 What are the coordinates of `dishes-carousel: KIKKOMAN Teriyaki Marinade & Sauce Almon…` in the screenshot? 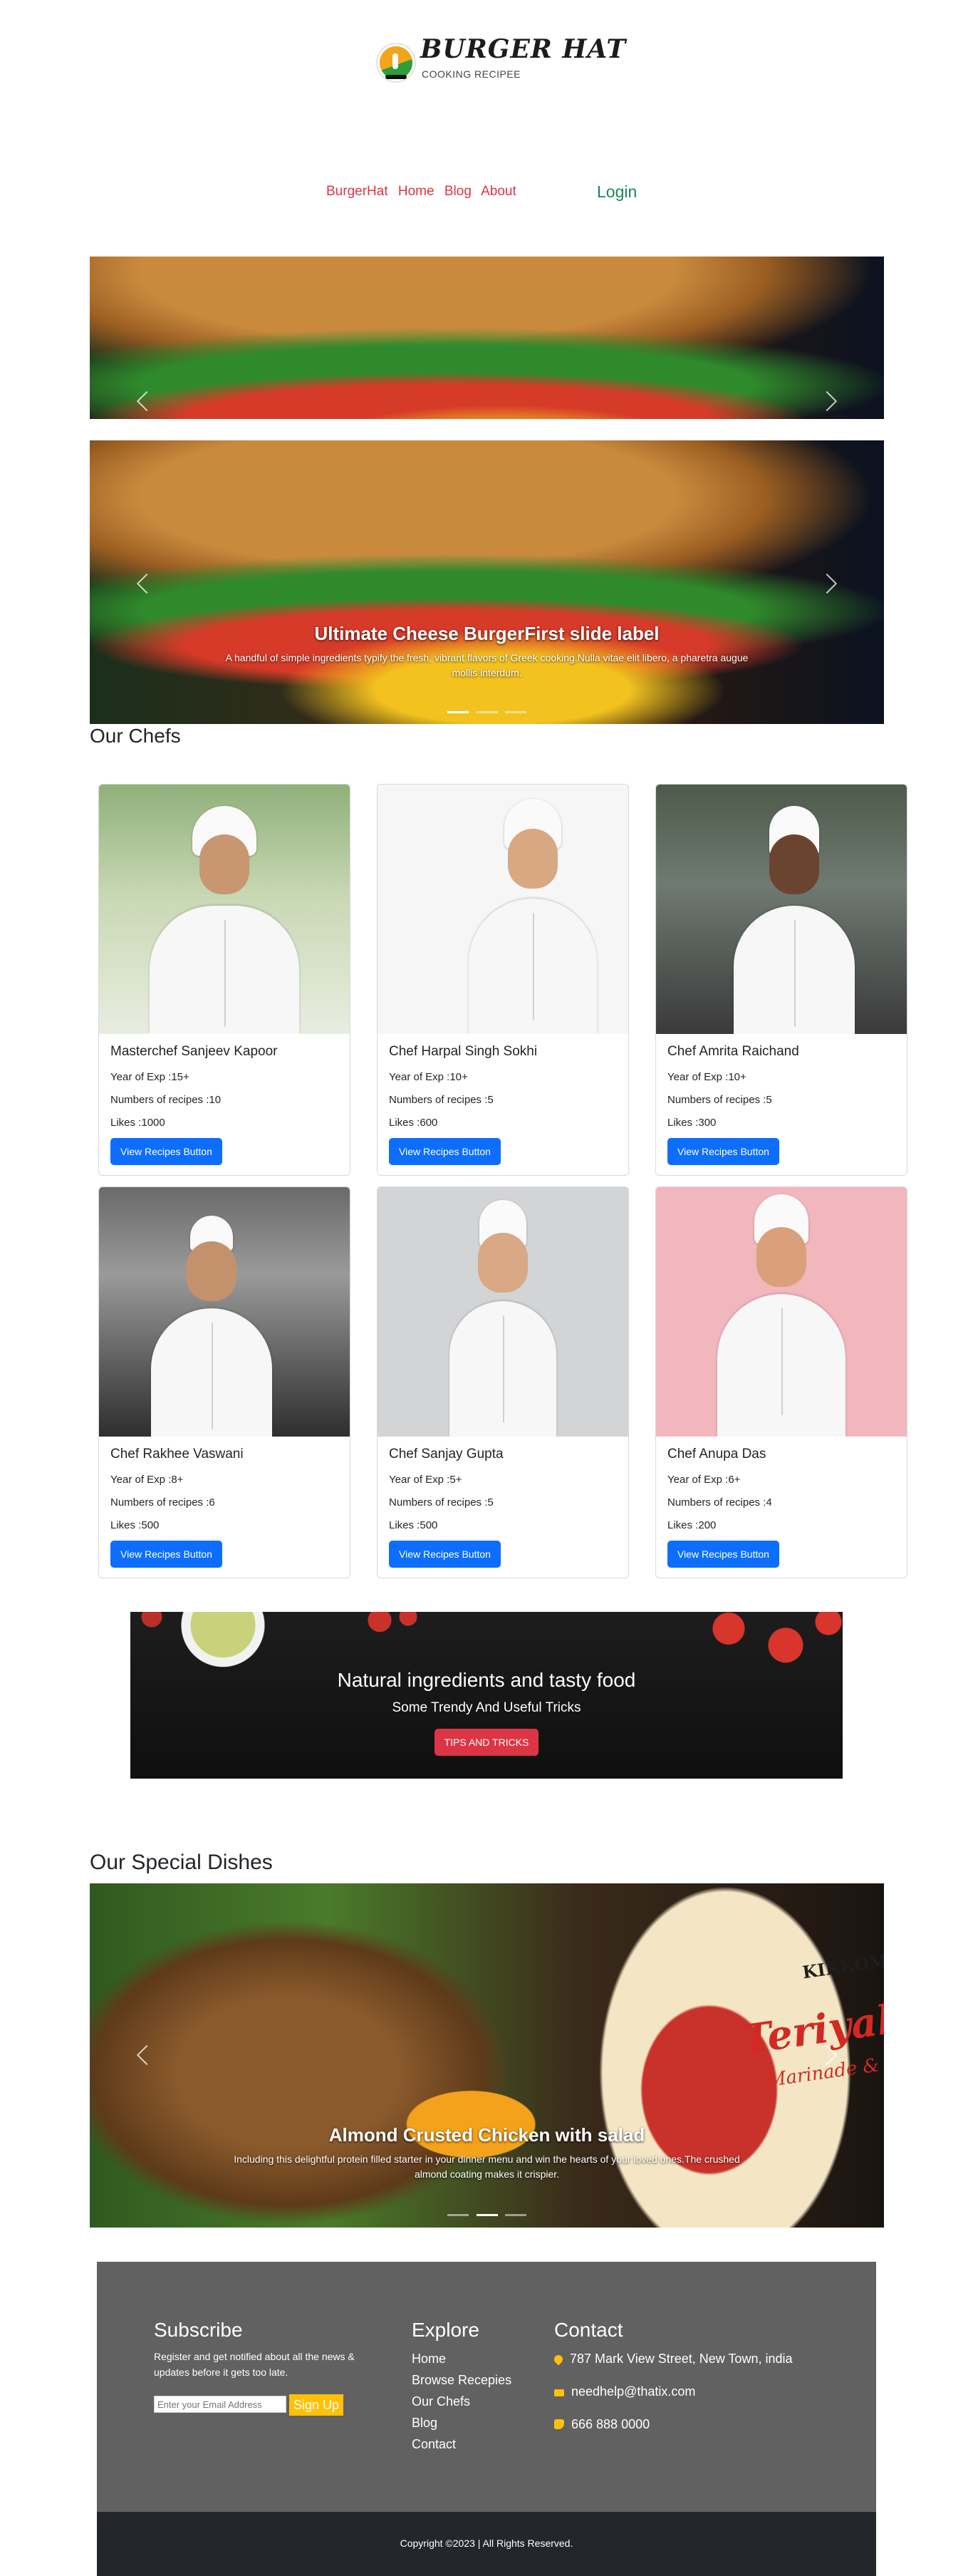 It's located at (487, 2055).